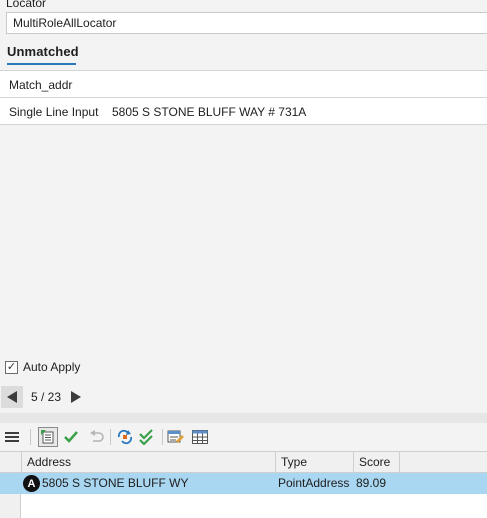 This screenshot has width=487, height=518. Describe the element at coordinates (209, 112) in the screenshot. I see `field-value: 5805 S STONE BLUFF WAY # 731A` at that location.